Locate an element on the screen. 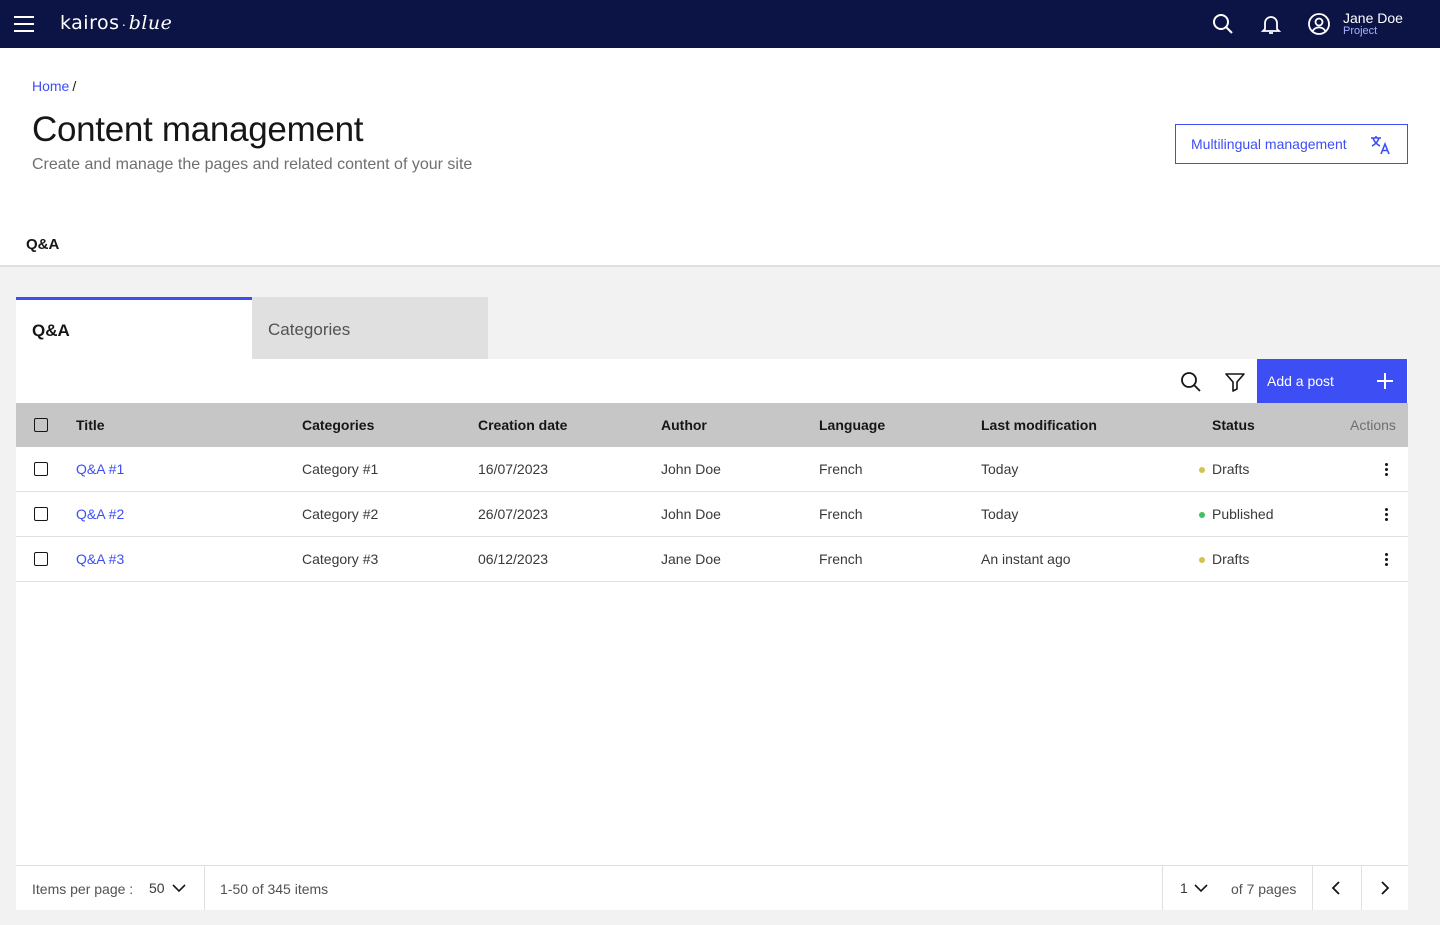  items-per-page-value: 50 is located at coordinates (157, 888).